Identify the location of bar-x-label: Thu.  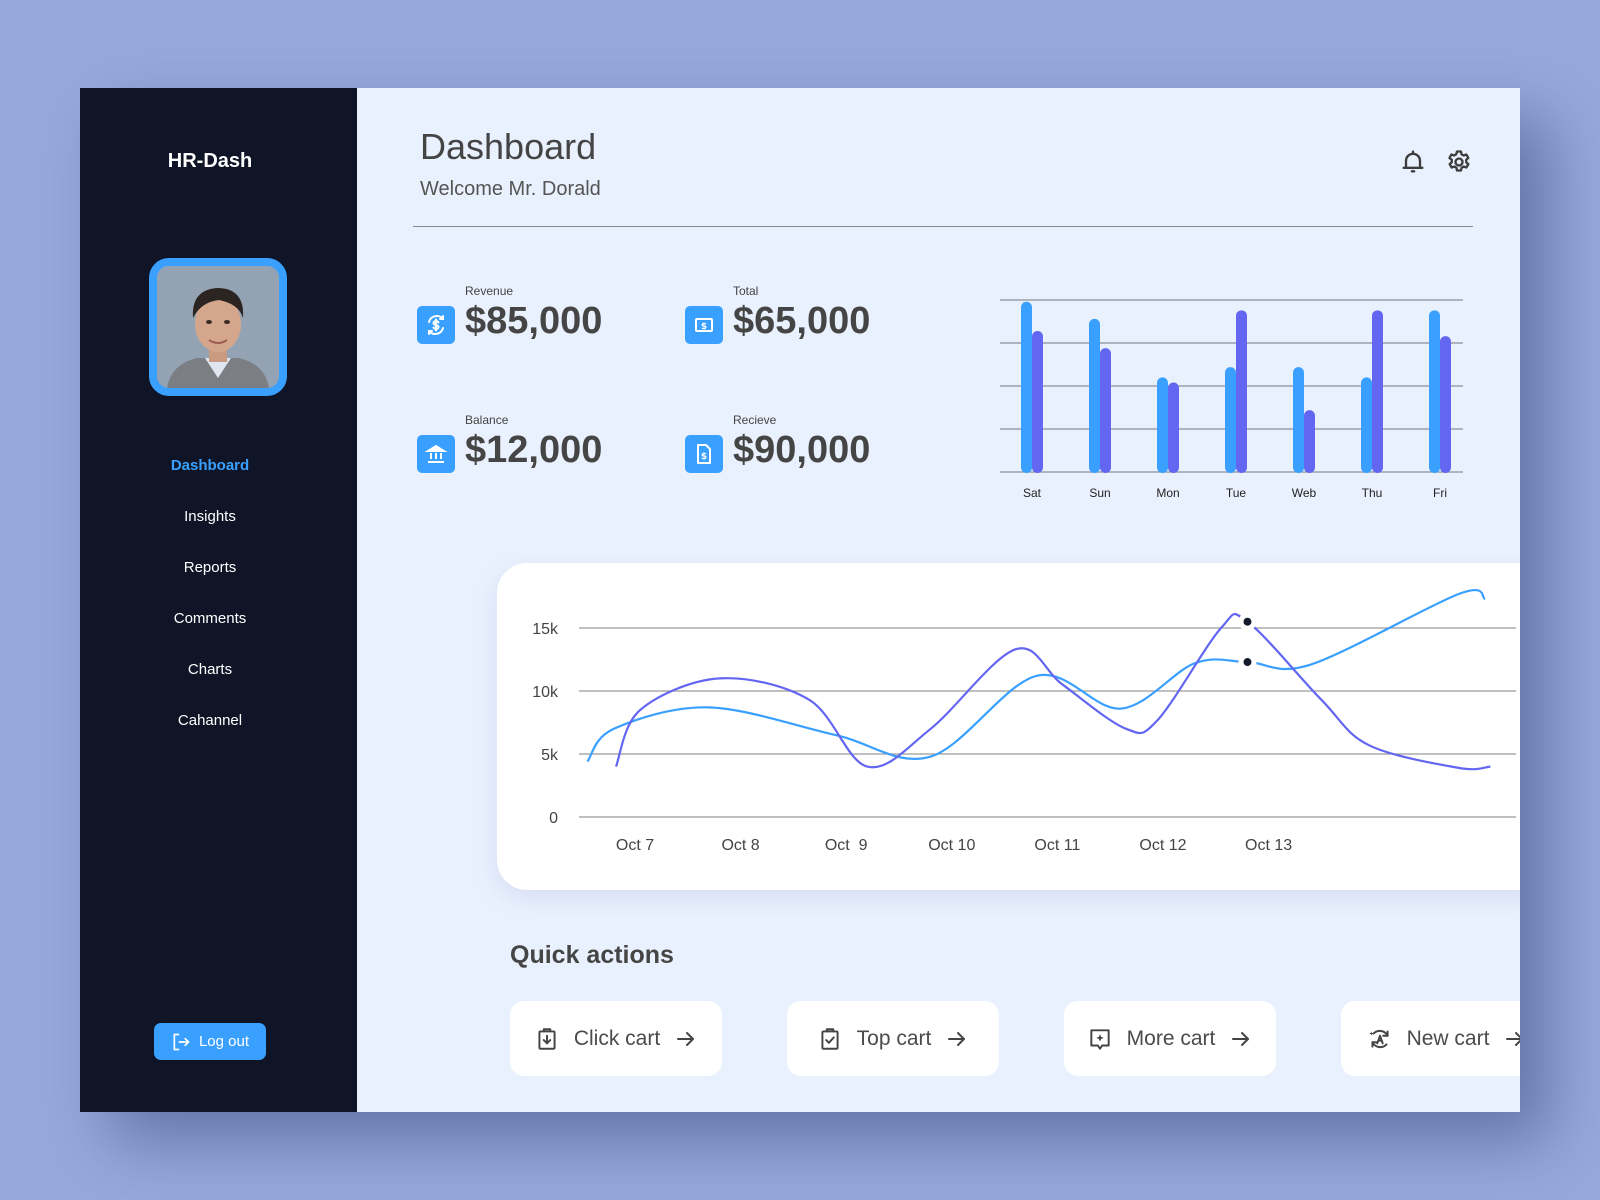
(1372, 493).